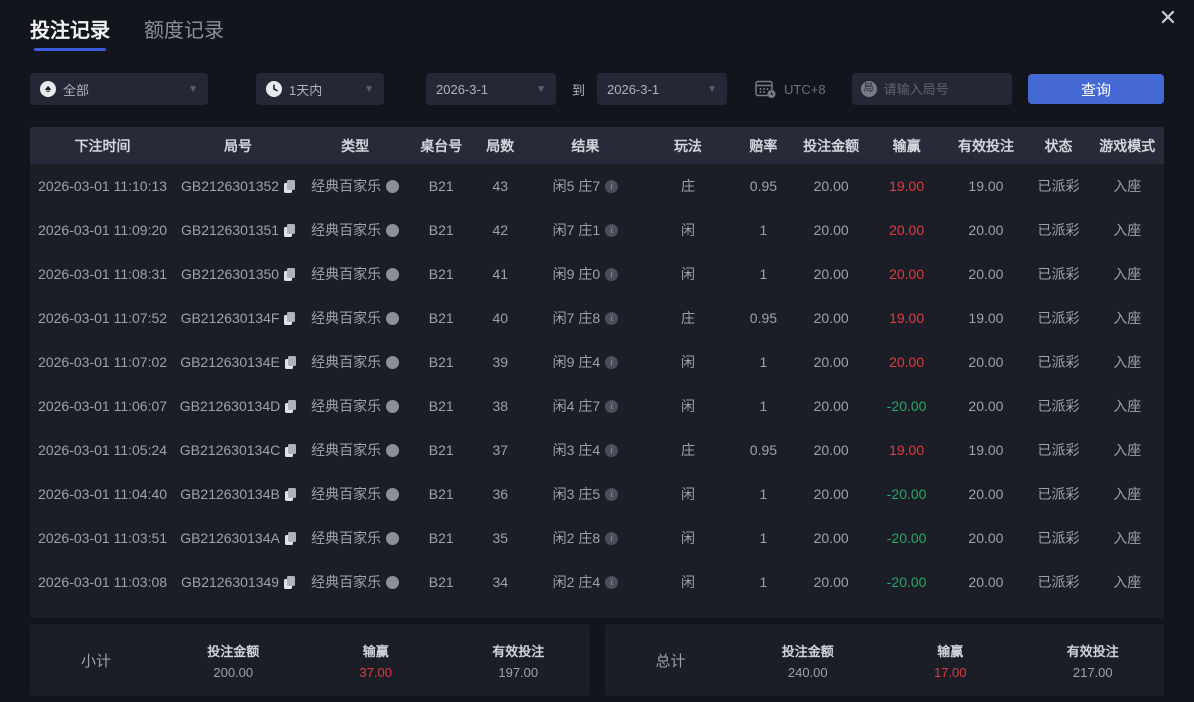 The width and height of the screenshot is (1194, 702). Describe the element at coordinates (103, 582) in the screenshot. I see `cell-bet-time-text: 2026-03-01 11:03:08` at that location.